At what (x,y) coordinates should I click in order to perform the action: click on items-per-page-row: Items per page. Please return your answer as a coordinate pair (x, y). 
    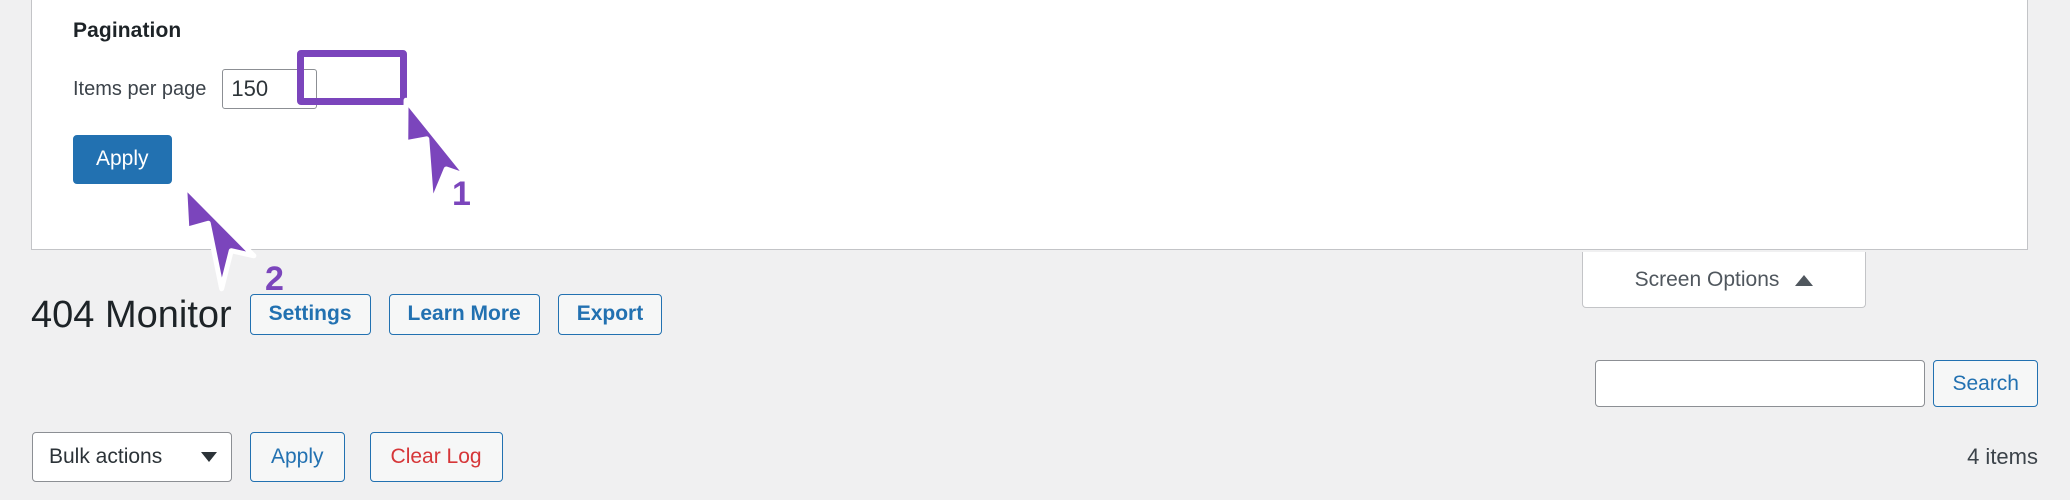
    Looking at the image, I should click on (1050, 89).